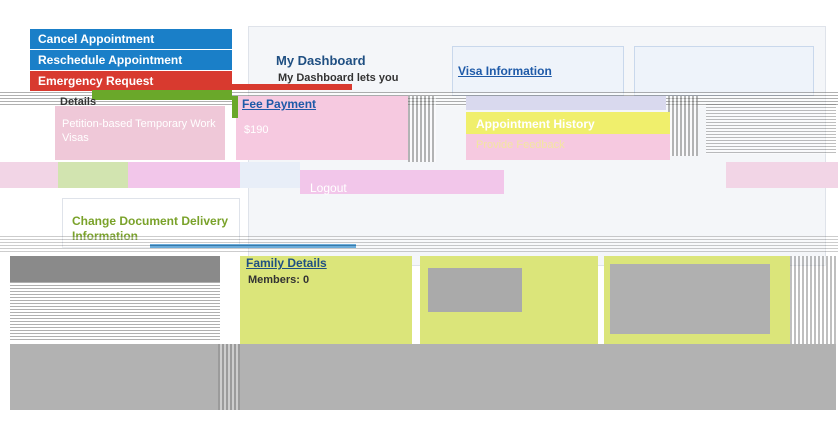 The height and width of the screenshot is (425, 838). What do you see at coordinates (235, 107) in the screenshot?
I see `fee-tile-green-edge` at bounding box center [235, 107].